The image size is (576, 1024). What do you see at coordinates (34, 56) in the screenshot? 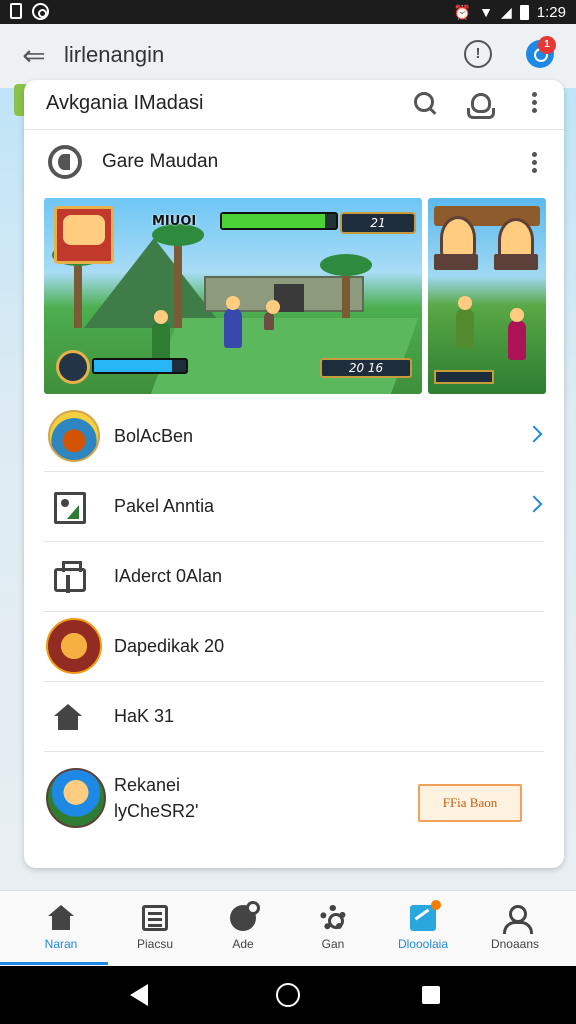
I see `back-arrow-icon: ⇐` at bounding box center [34, 56].